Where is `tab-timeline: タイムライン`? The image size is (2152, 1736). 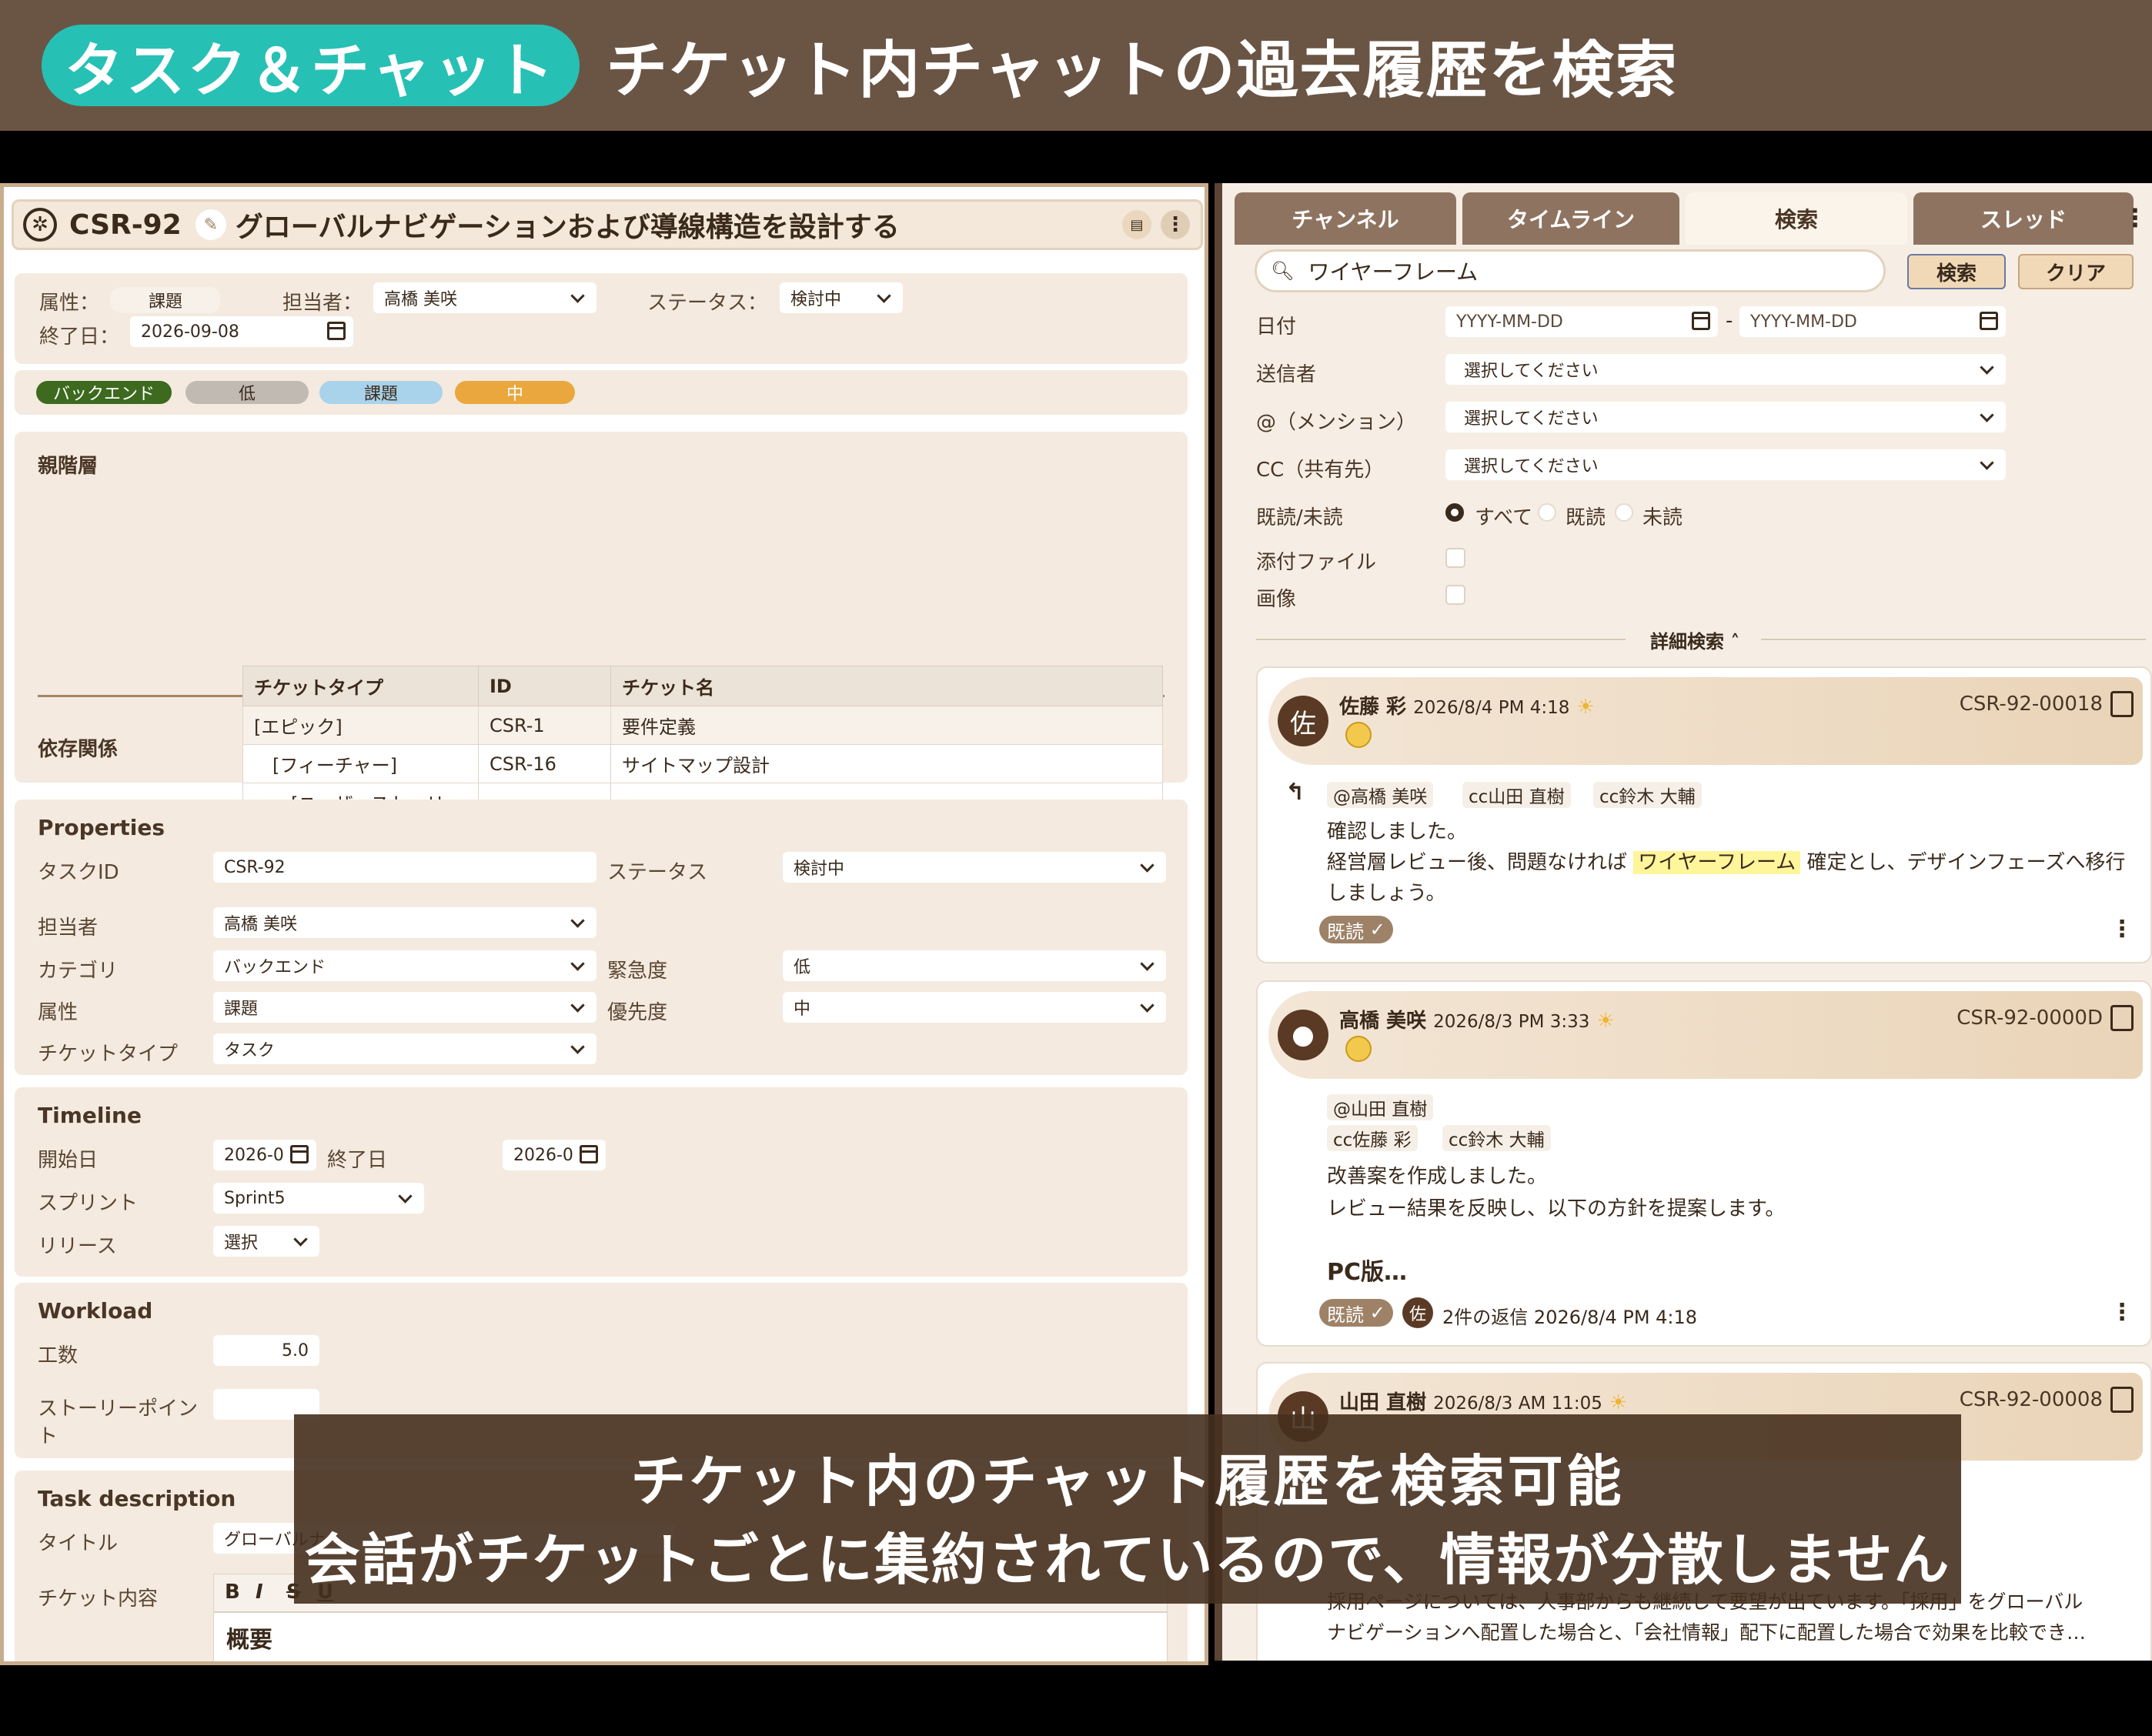
tab-timeline: タイムライン is located at coordinates (1570, 218).